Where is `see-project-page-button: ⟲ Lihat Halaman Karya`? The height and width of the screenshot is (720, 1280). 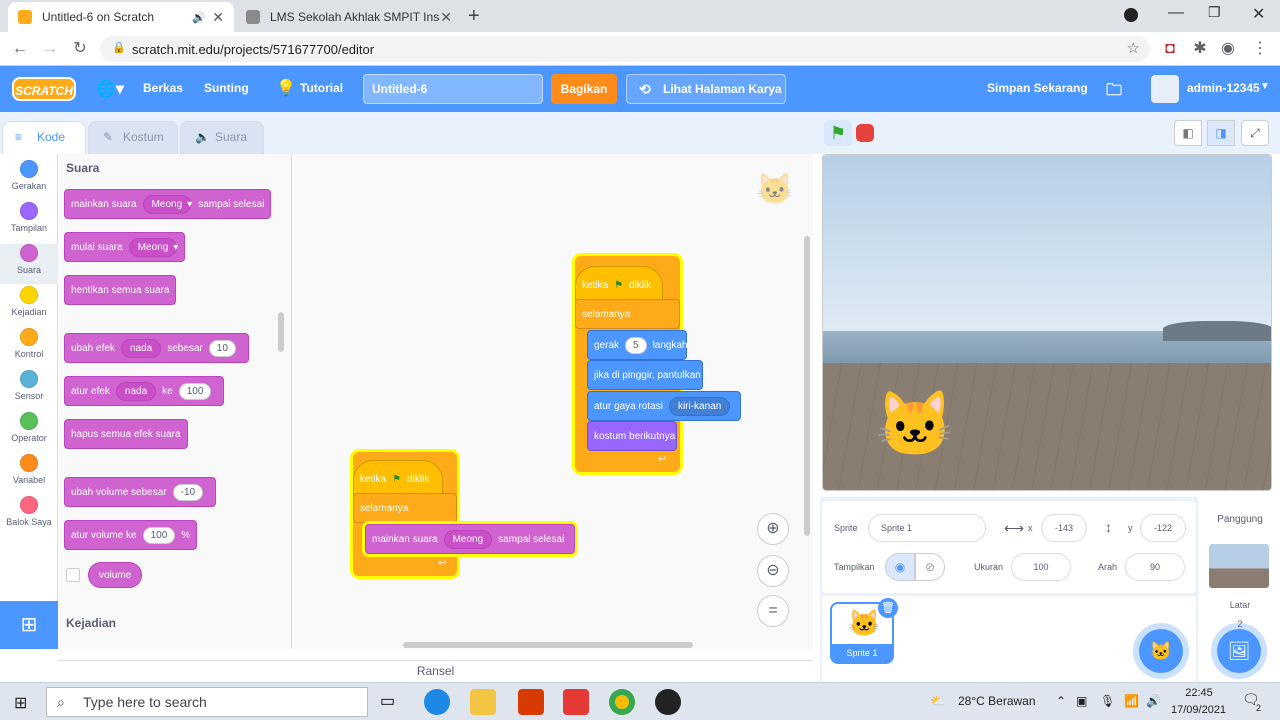 see-project-page-button: ⟲ Lihat Halaman Karya is located at coordinates (706, 89).